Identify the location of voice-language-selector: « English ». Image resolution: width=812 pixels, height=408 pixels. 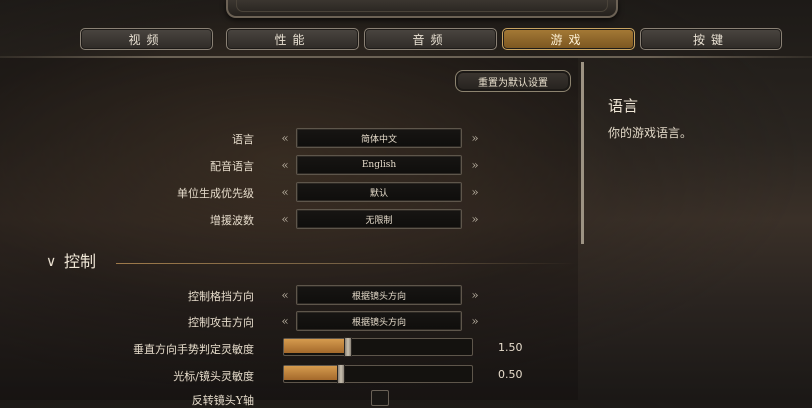
(380, 165).